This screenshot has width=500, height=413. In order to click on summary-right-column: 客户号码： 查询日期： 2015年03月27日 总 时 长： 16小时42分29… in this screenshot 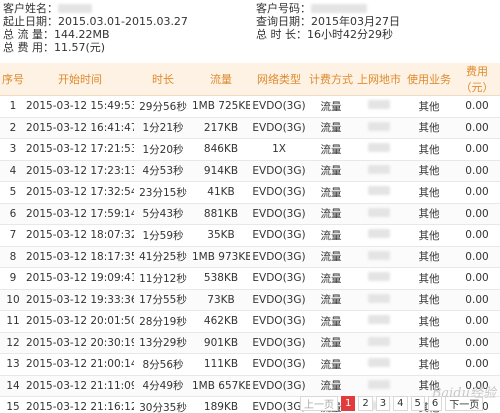, I will do `click(328, 21)`.